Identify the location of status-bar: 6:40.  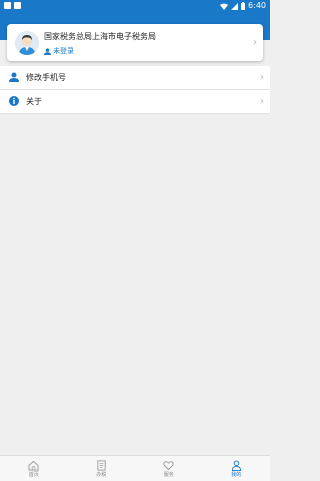
(135, 6).